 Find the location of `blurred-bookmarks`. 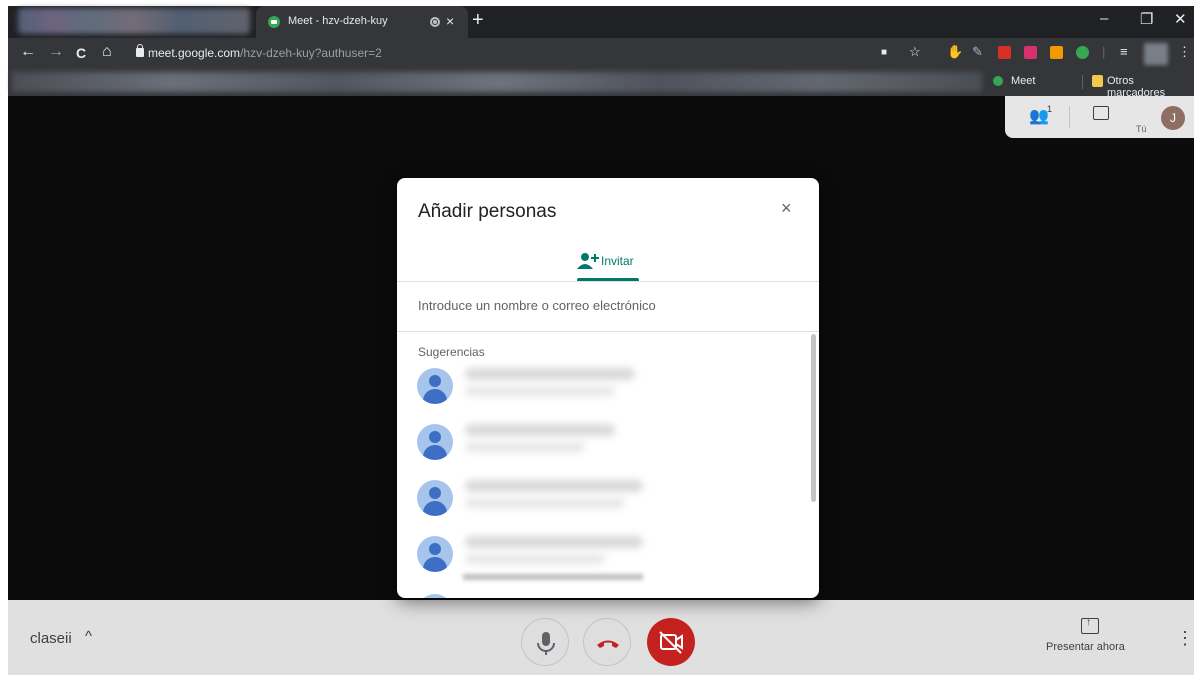

blurred-bookmarks is located at coordinates (497, 82).